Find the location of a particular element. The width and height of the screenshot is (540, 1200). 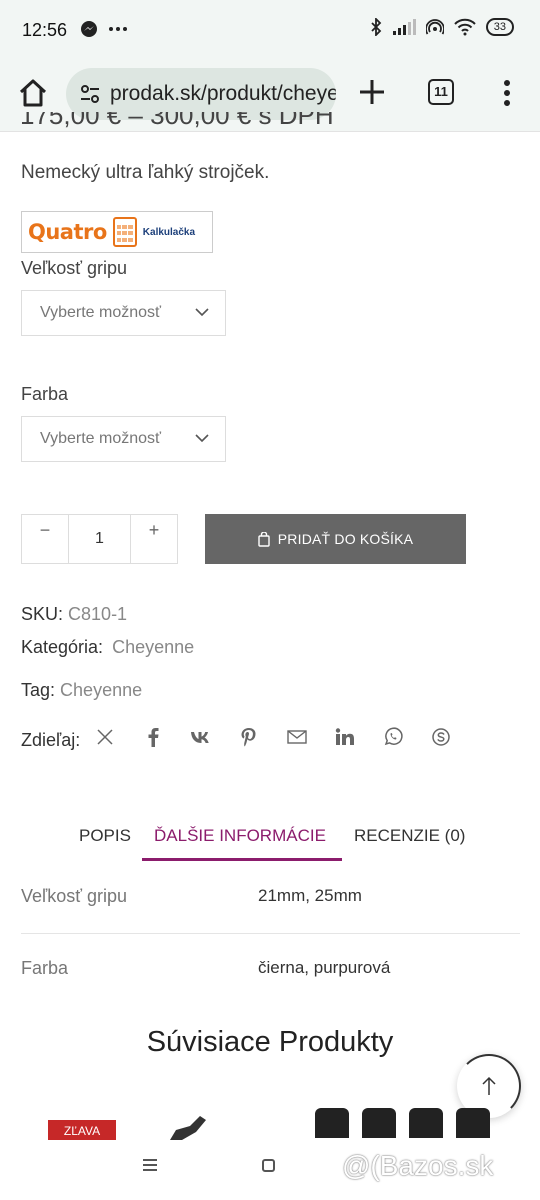

product-tabs: POPIS ĎALŠIE INFORMÁCIE RECENZIE (0) is located at coordinates (270, 842).